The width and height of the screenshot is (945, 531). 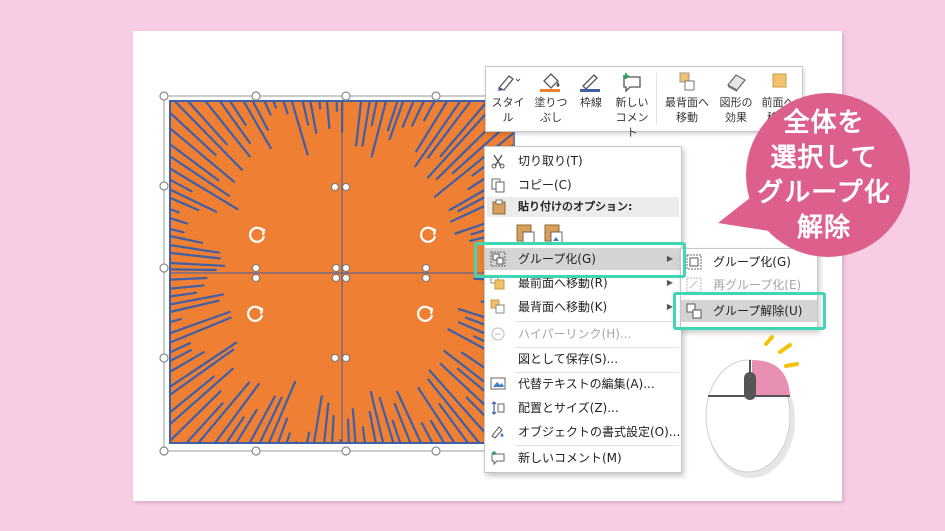 I want to click on ungroup-highlight-frame, so click(x=749, y=311).